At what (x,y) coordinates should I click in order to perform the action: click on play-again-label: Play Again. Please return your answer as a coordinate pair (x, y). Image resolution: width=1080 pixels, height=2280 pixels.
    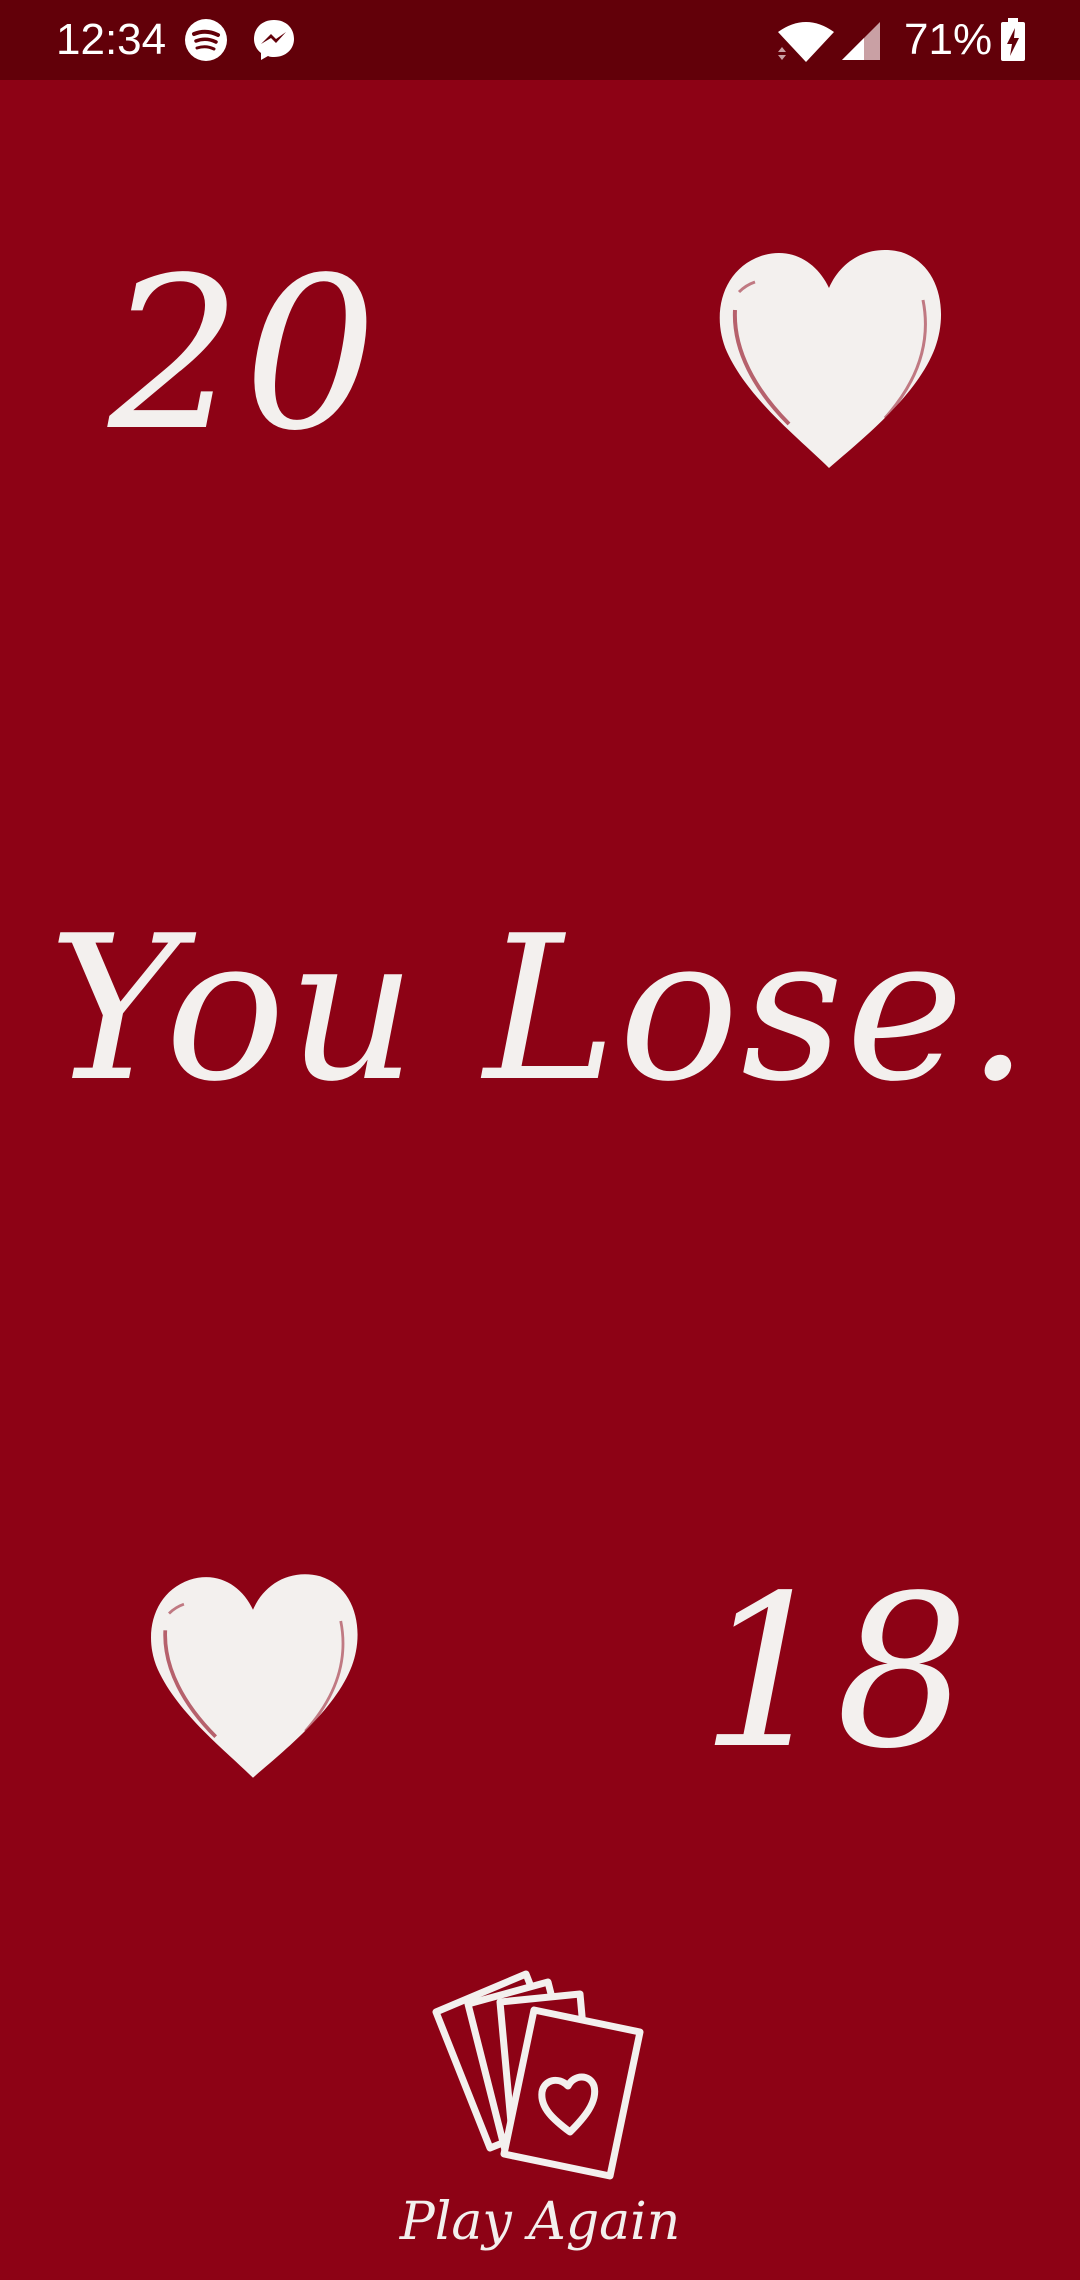
    Looking at the image, I should click on (540, 2222).